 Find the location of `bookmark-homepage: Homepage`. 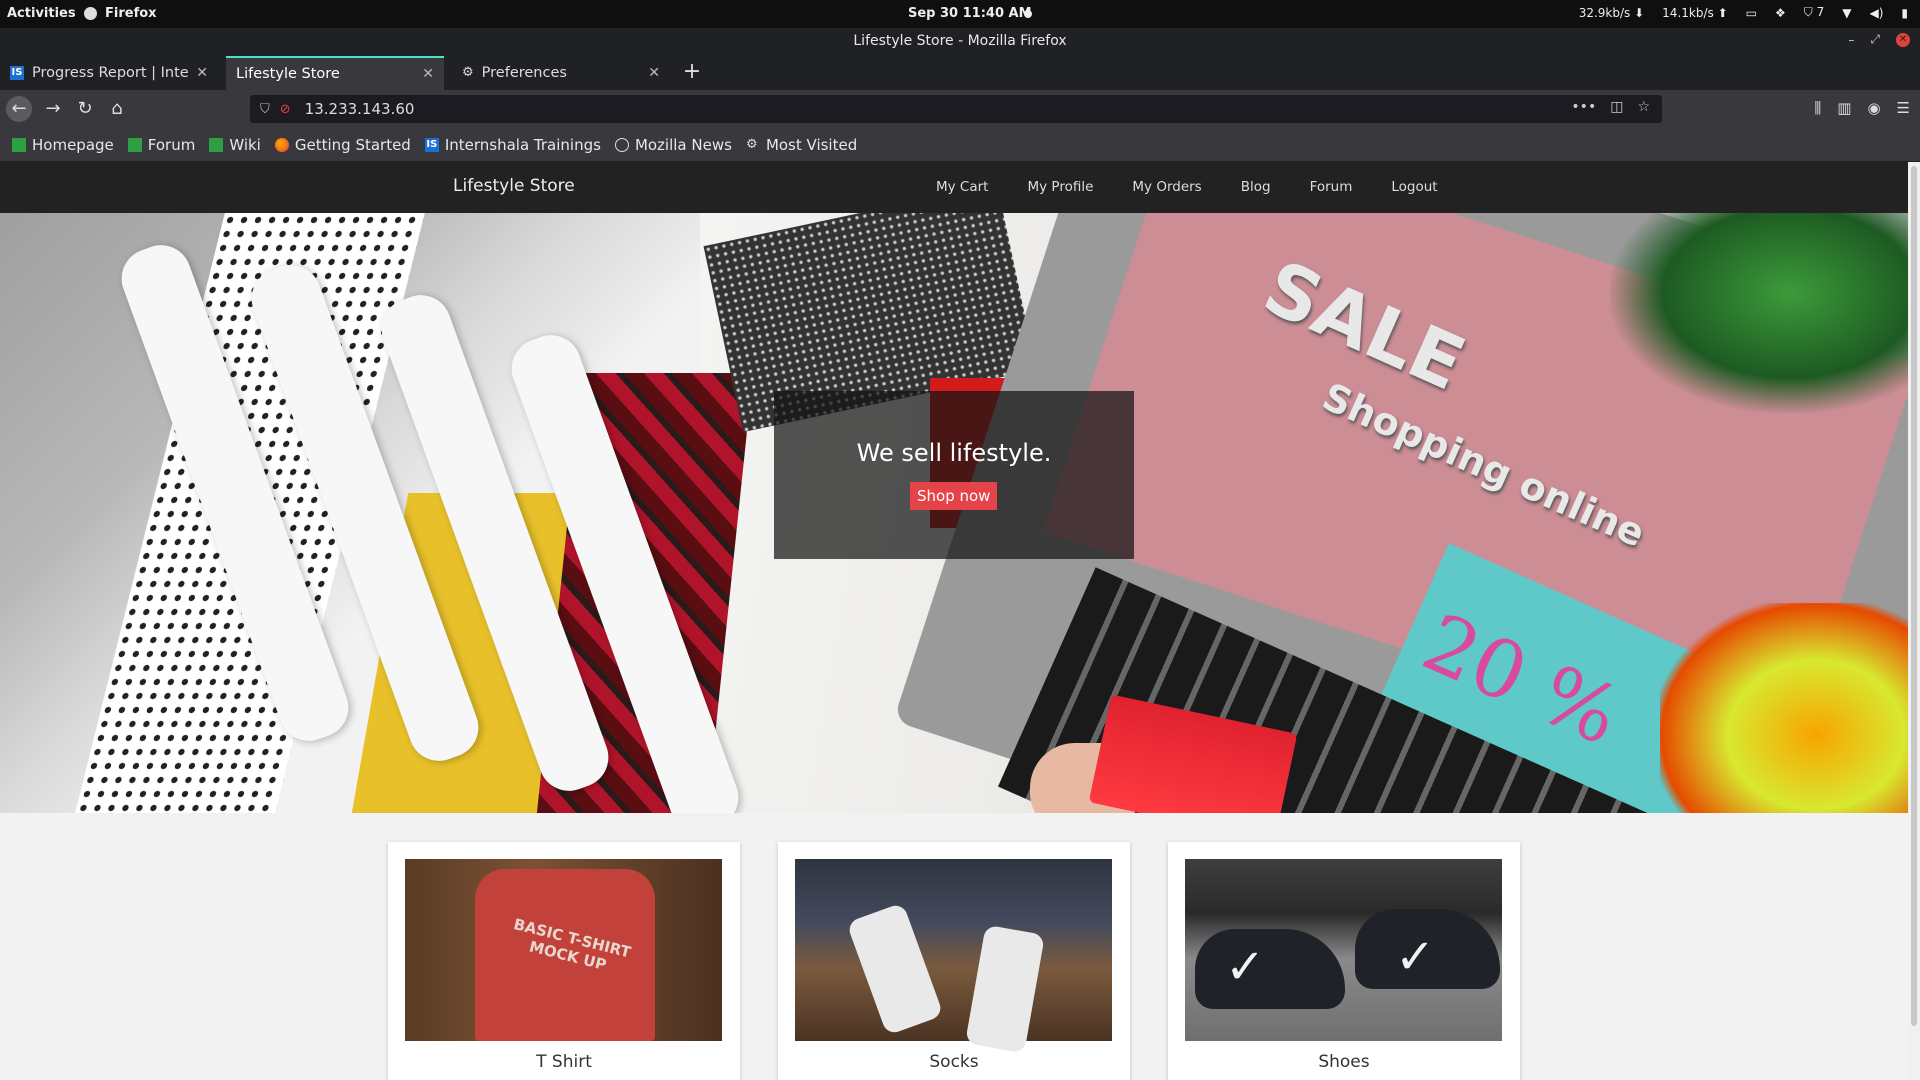

bookmark-homepage: Homepage is located at coordinates (63, 145).